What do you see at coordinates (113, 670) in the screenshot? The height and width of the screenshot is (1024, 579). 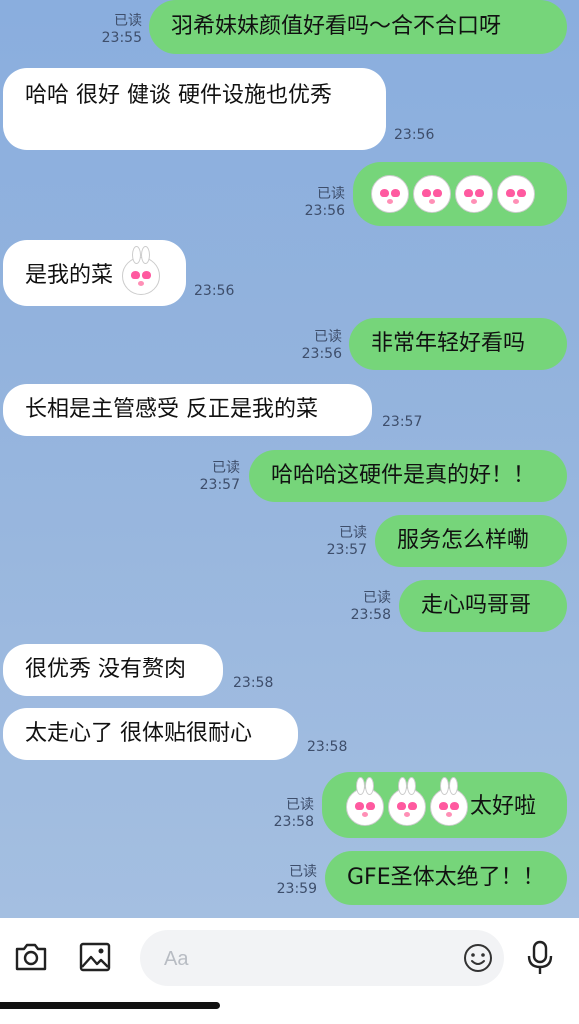 I see `incoming-bubble: 很优秀 没有赘肉` at bounding box center [113, 670].